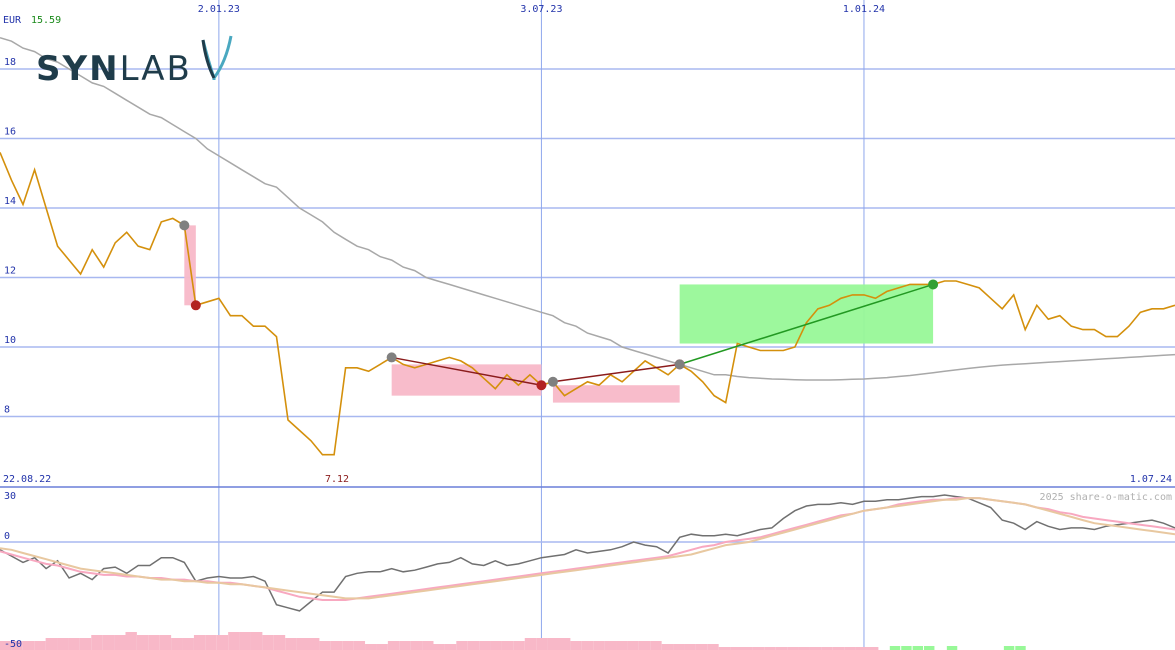 The width and height of the screenshot is (1175, 650). What do you see at coordinates (10, 62) in the screenshot?
I see `price-tick-18: 18` at bounding box center [10, 62].